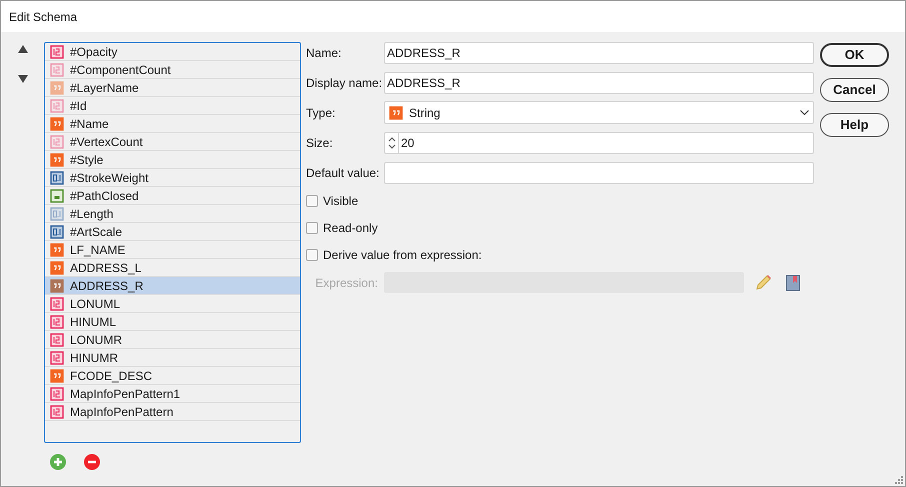 The height and width of the screenshot is (487, 906). I want to click on field-label: Default value:, so click(343, 173).